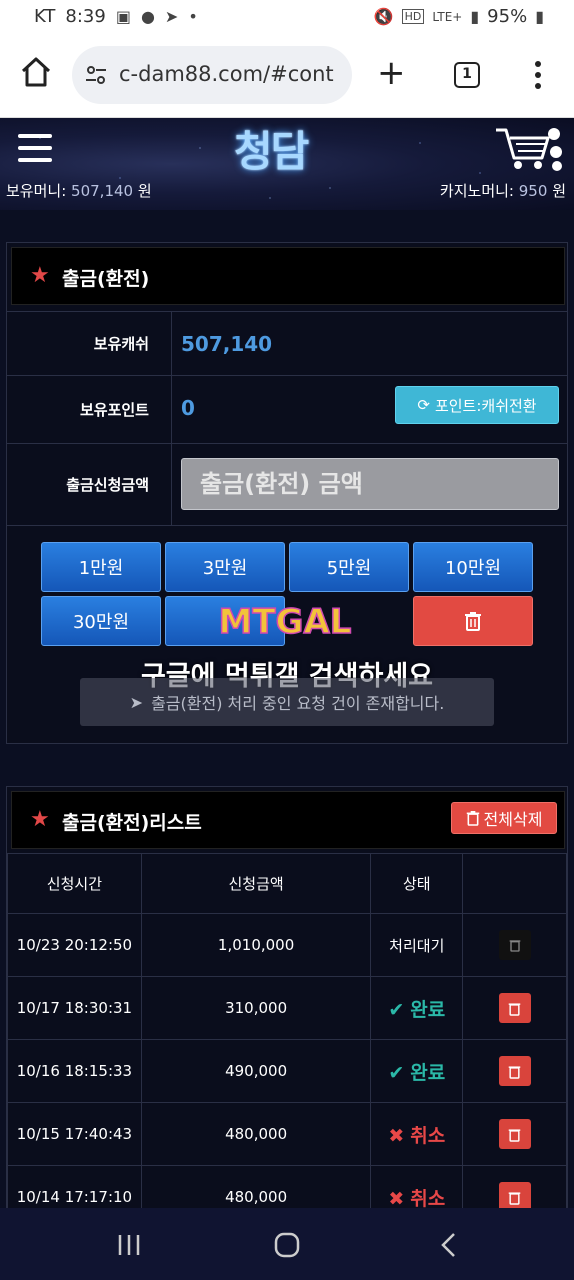 The image size is (574, 1280). Describe the element at coordinates (539, 16) in the screenshot. I see `battery-icon: ▮` at that location.